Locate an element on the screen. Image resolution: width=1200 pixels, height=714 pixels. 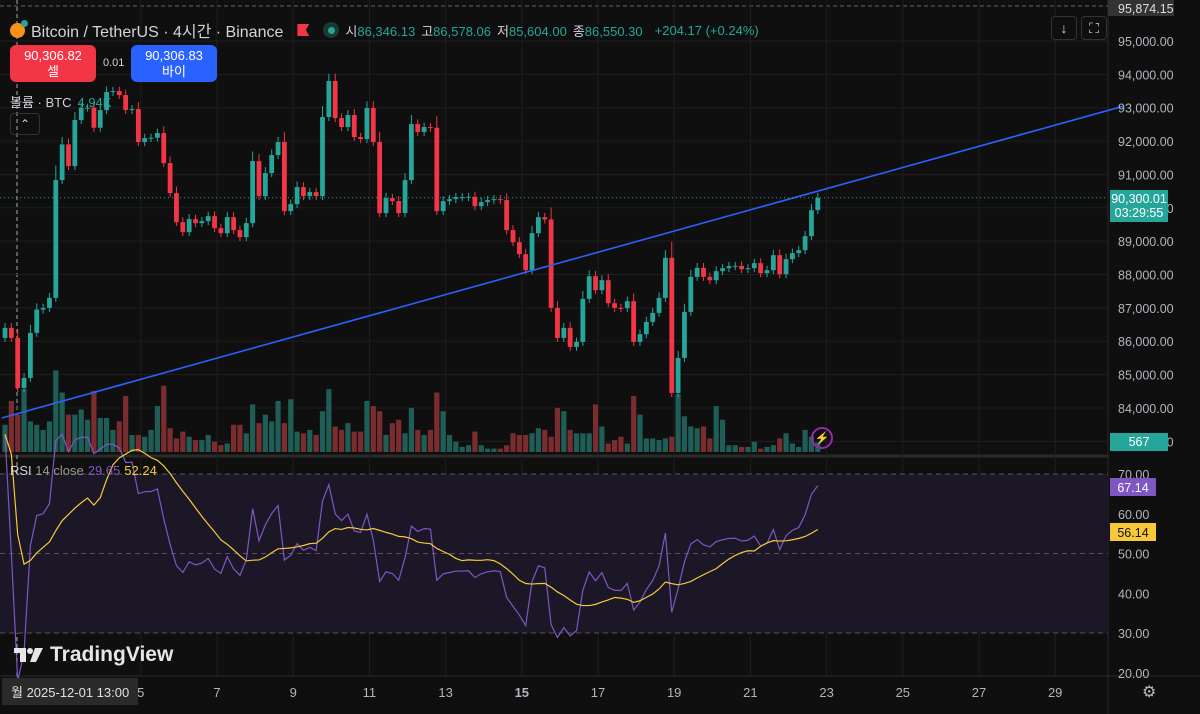
price-tick-label: 88,000.00 is located at coordinates (1146, 276).